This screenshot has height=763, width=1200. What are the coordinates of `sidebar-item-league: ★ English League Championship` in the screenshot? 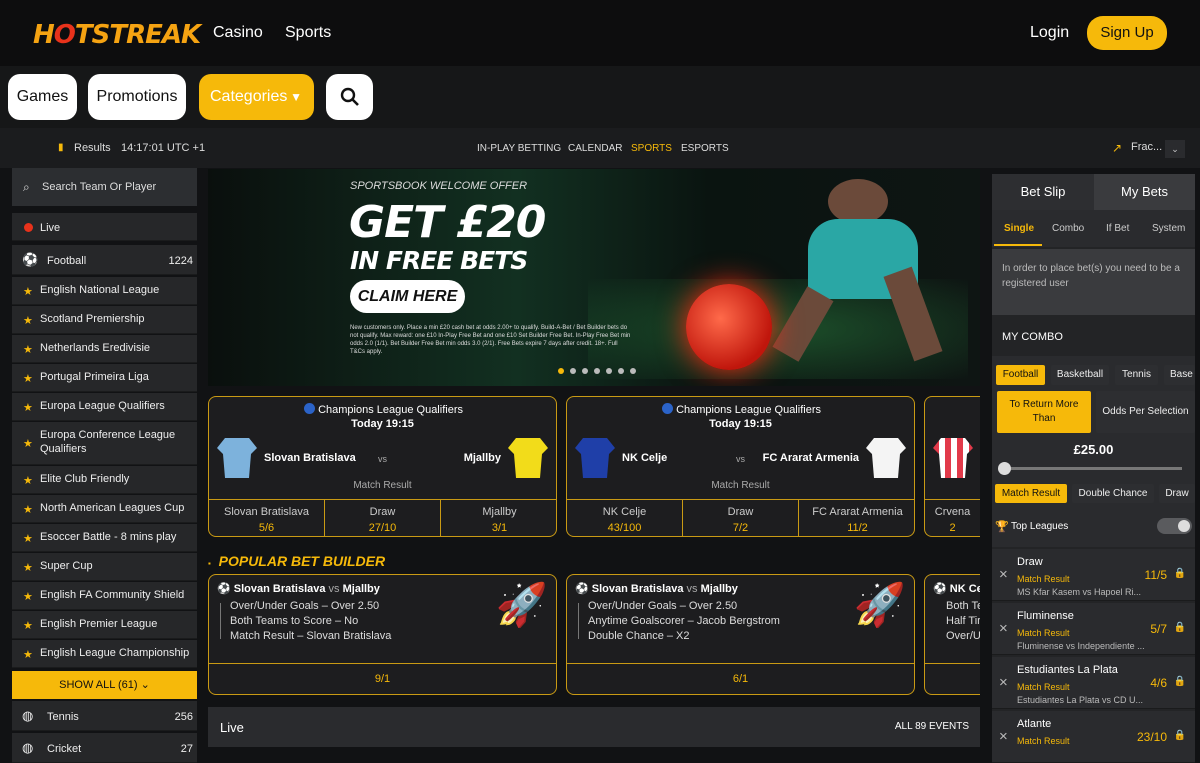 It's located at (104, 654).